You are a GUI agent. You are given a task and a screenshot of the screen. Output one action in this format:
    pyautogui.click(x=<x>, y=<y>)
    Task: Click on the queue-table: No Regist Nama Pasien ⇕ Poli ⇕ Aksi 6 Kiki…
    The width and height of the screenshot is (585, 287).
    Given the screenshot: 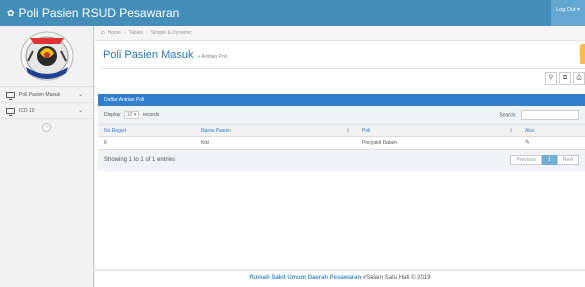 What is the action you would take?
    pyautogui.click(x=341, y=136)
    